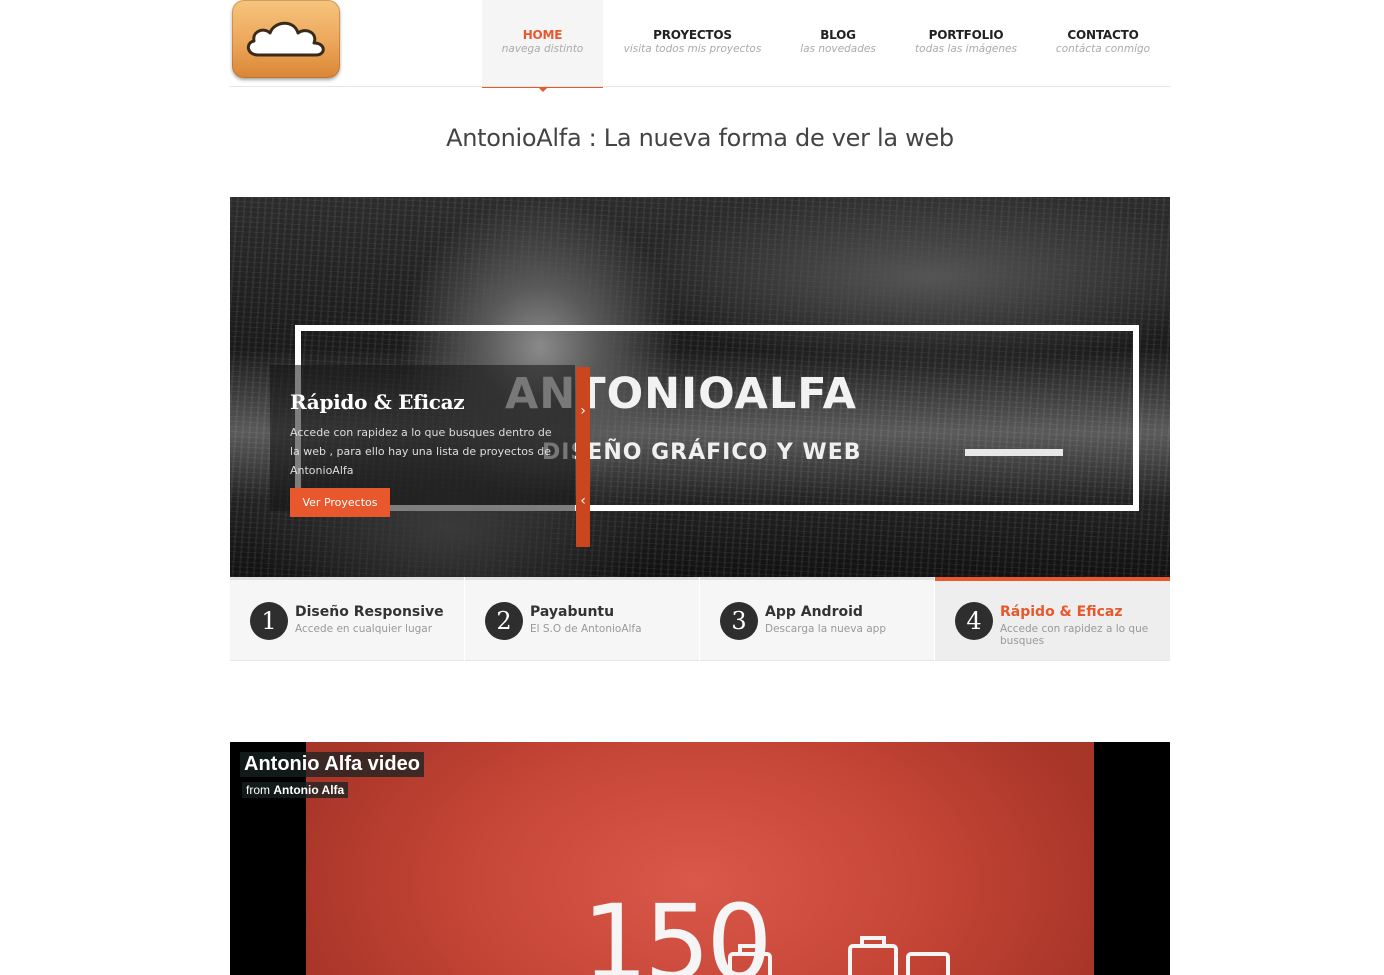 Image resolution: width=1384 pixels, height=975 pixels. I want to click on nav-sub: visita todos mis proyectos, so click(692, 49).